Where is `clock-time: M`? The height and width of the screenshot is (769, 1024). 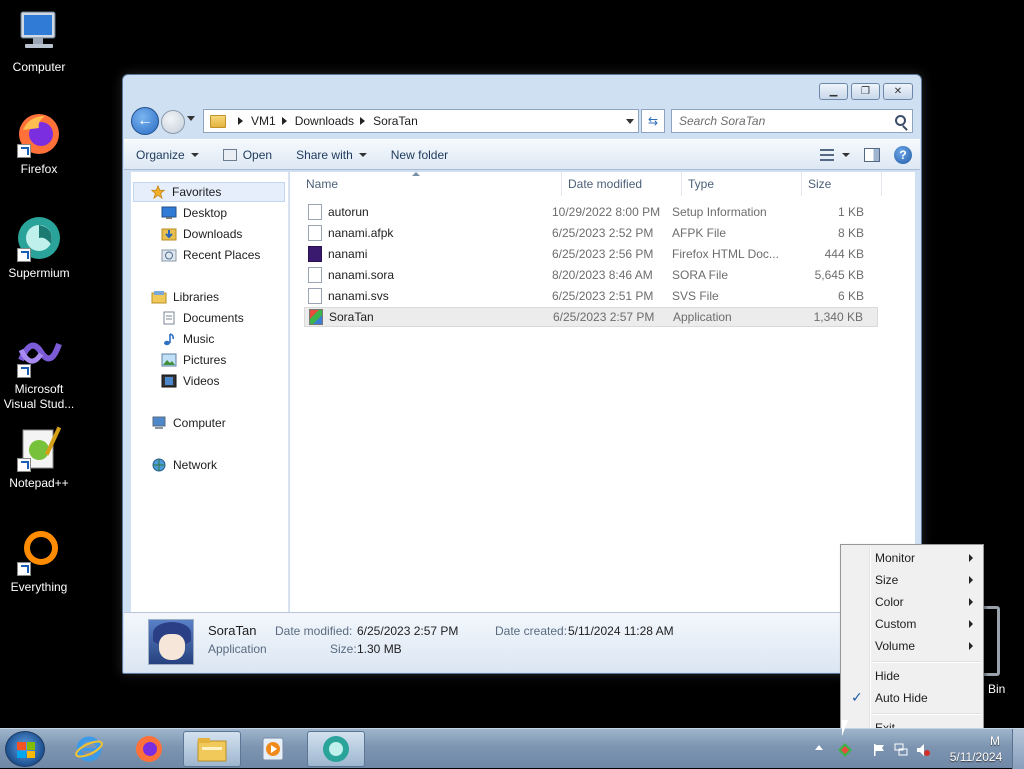
clock-time: M is located at coordinates (995, 741).